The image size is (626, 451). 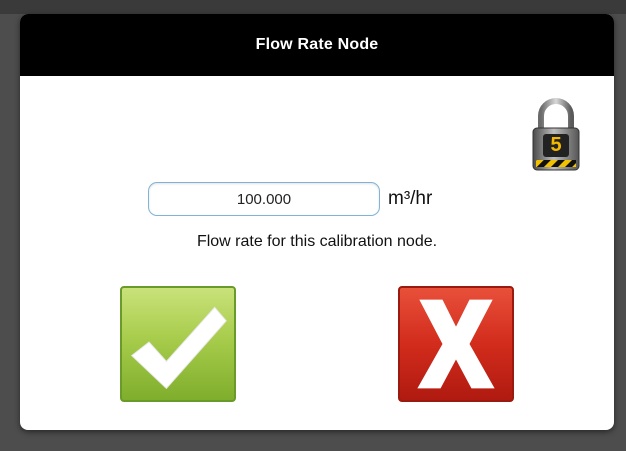 I want to click on field-description: Flow rate for this calibration node., so click(x=317, y=241).